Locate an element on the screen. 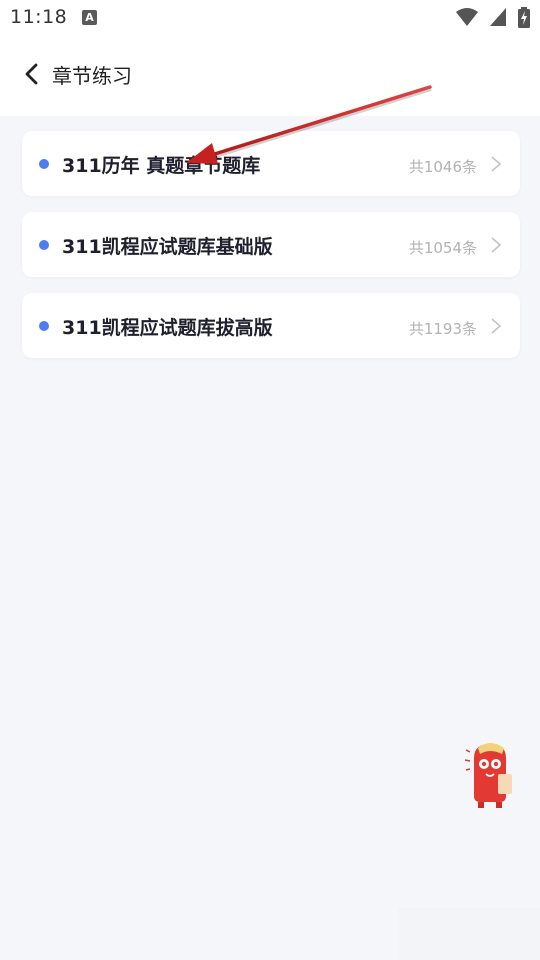 This screenshot has width=540, height=960. list-item: 311历年 真题章节题库 共1046条 is located at coordinates (271, 163).